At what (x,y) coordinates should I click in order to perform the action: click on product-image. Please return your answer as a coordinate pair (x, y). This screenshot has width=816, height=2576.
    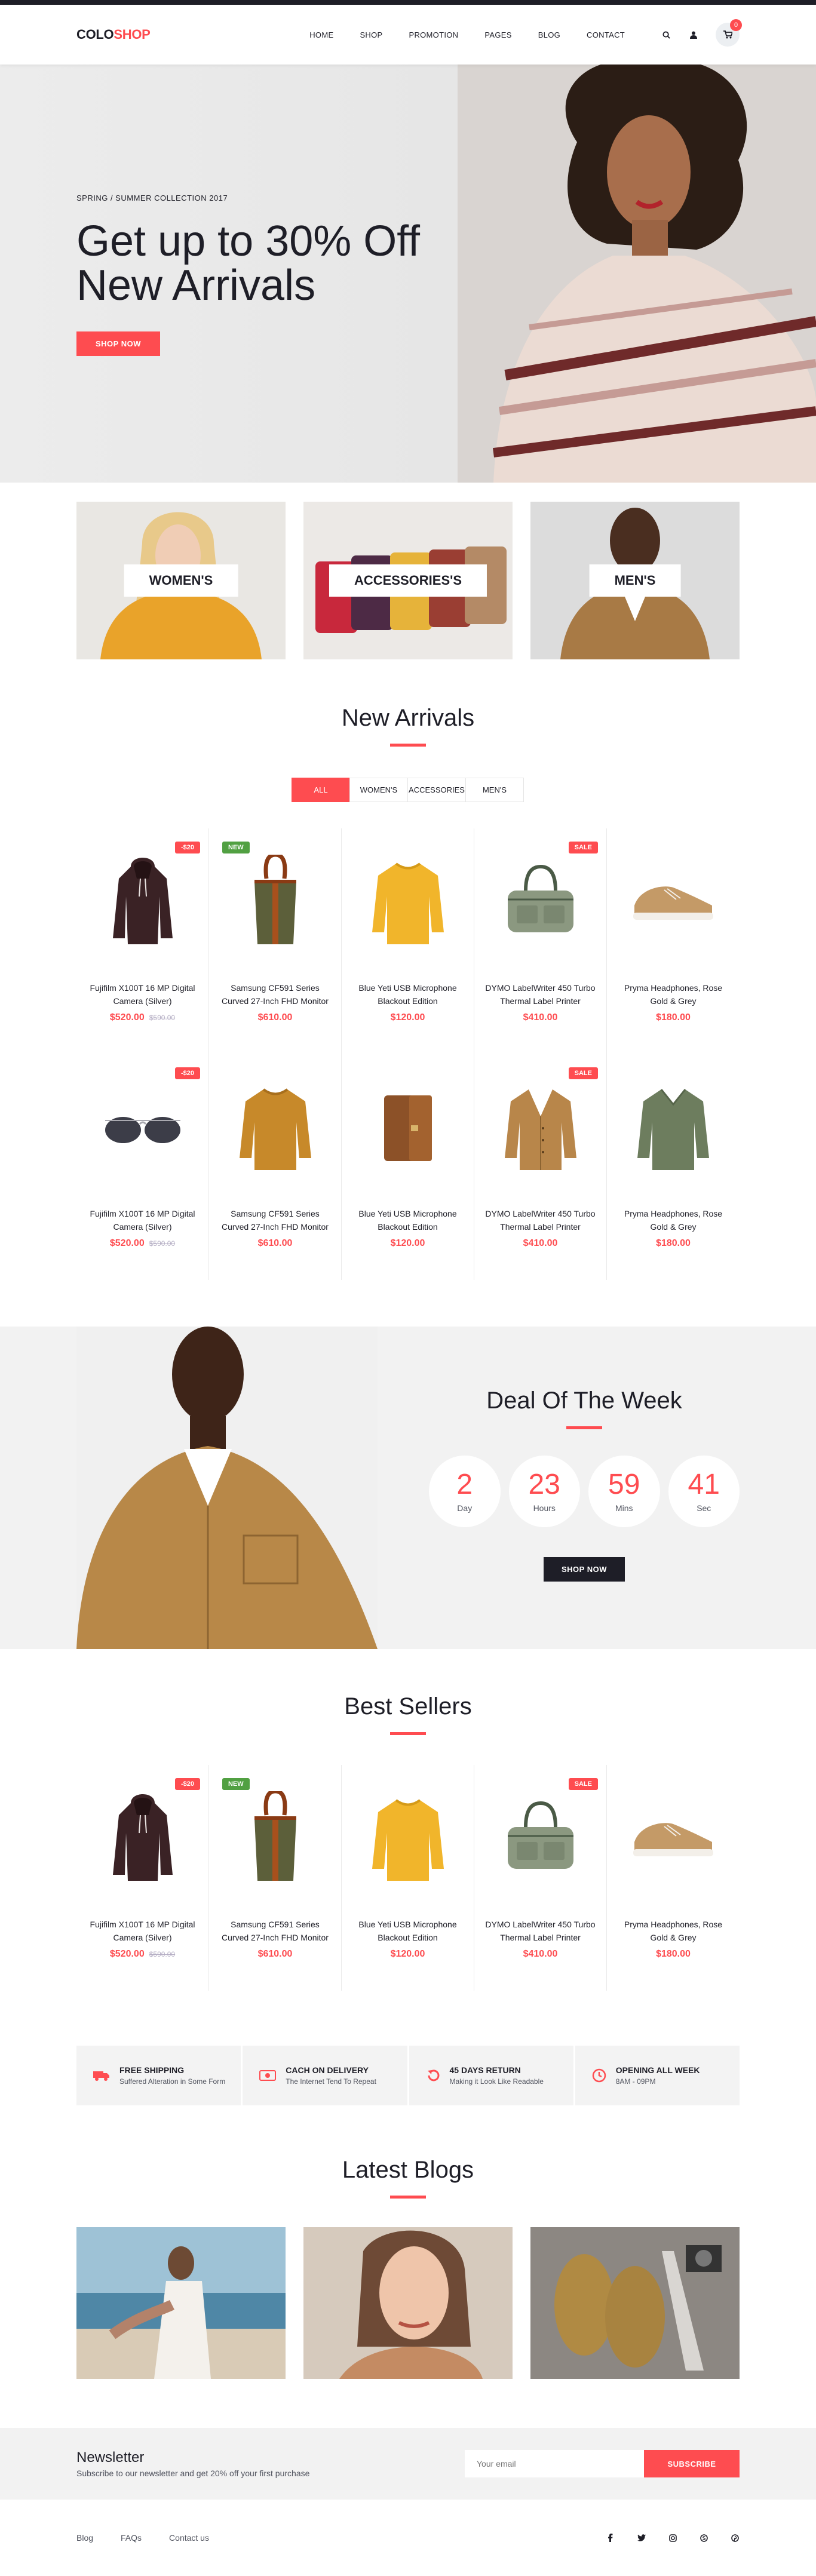
    Looking at the image, I should click on (408, 1128).